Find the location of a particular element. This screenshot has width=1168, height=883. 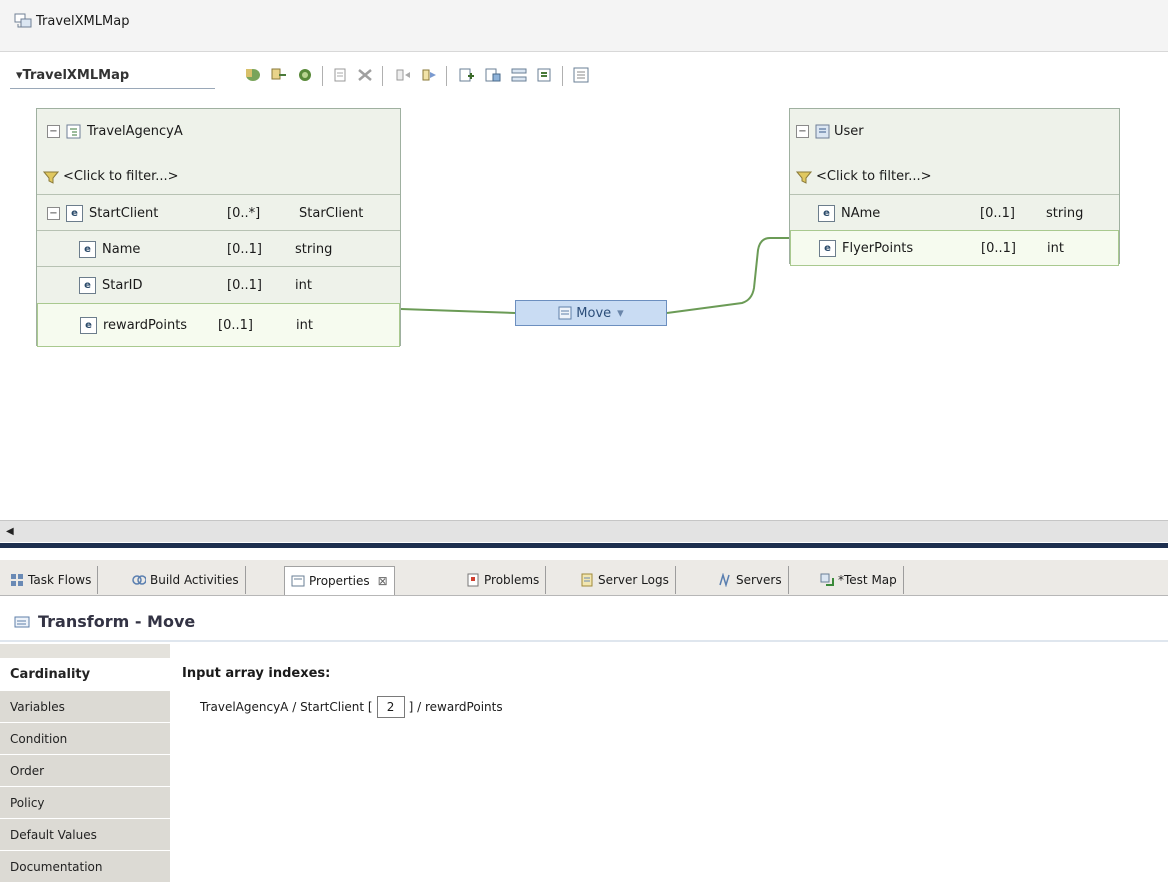

field-name: NAme is located at coordinates (861, 213).